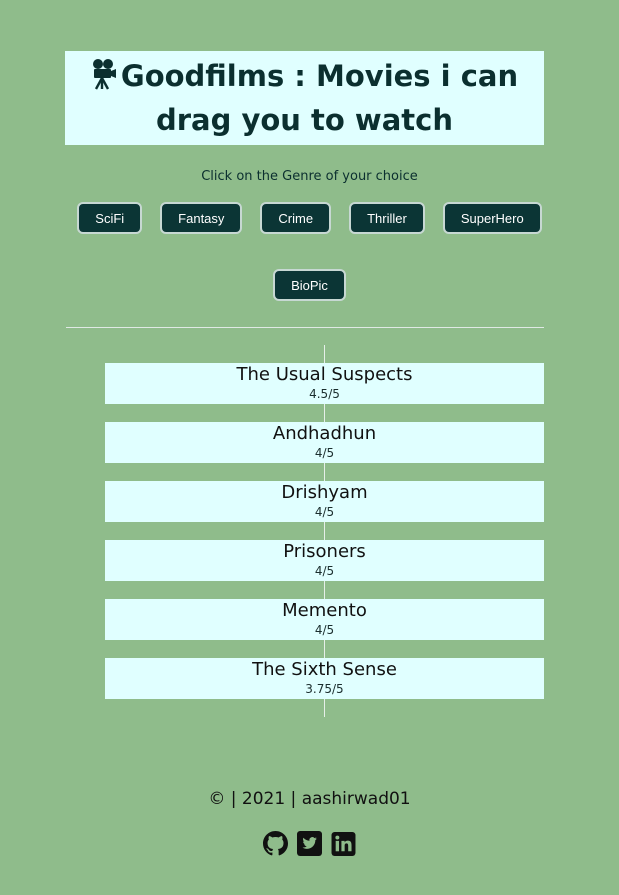 The height and width of the screenshot is (895, 619). What do you see at coordinates (201, 218) in the screenshot?
I see `genre-button-fantasy: Fantasy` at bounding box center [201, 218].